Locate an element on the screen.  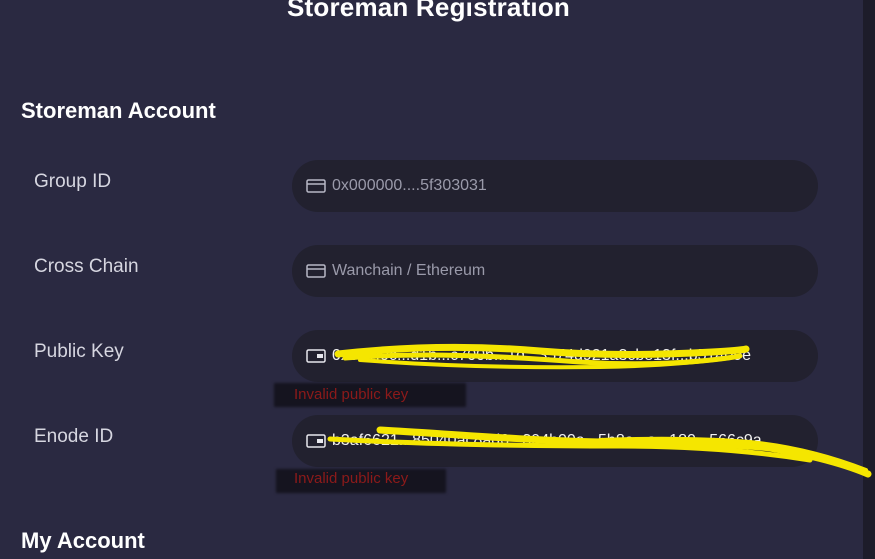
cross-chain-label: Cross Chain is located at coordinates (86, 266).